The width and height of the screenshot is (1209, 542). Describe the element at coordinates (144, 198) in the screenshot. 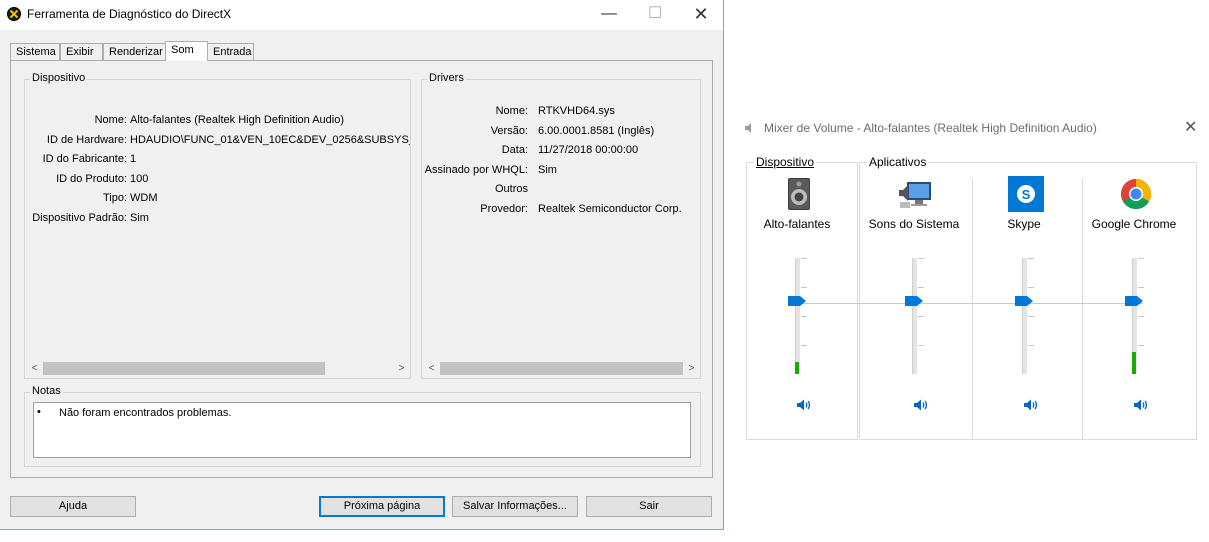

I see `device-value: WDM` at that location.